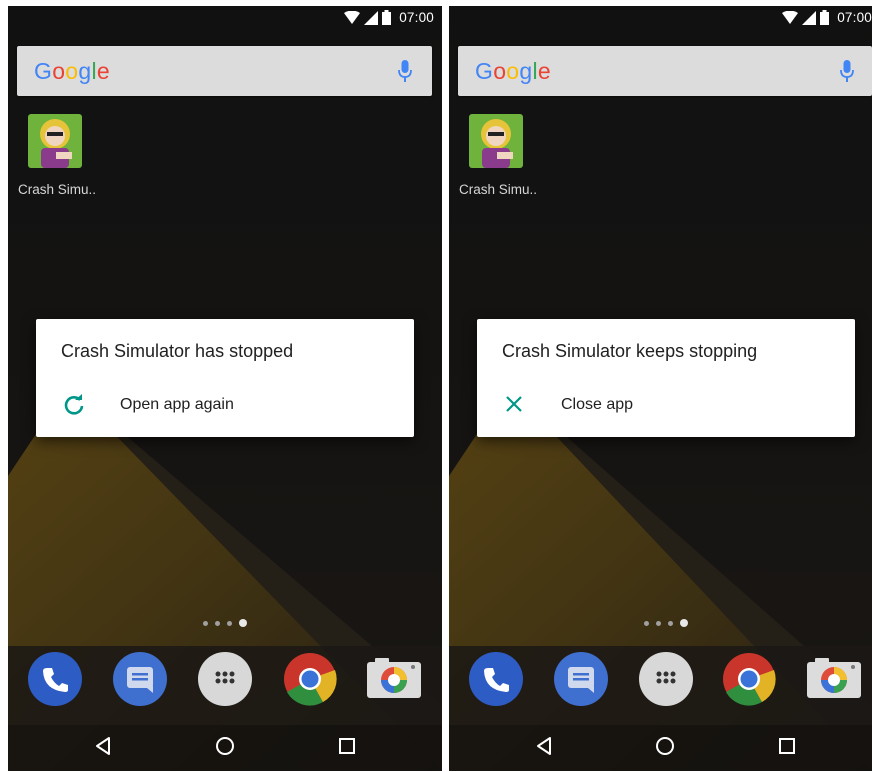 The width and height of the screenshot is (872, 772). What do you see at coordinates (177, 351) in the screenshot?
I see `dialog-title: Crash Simulator has stopped` at bounding box center [177, 351].